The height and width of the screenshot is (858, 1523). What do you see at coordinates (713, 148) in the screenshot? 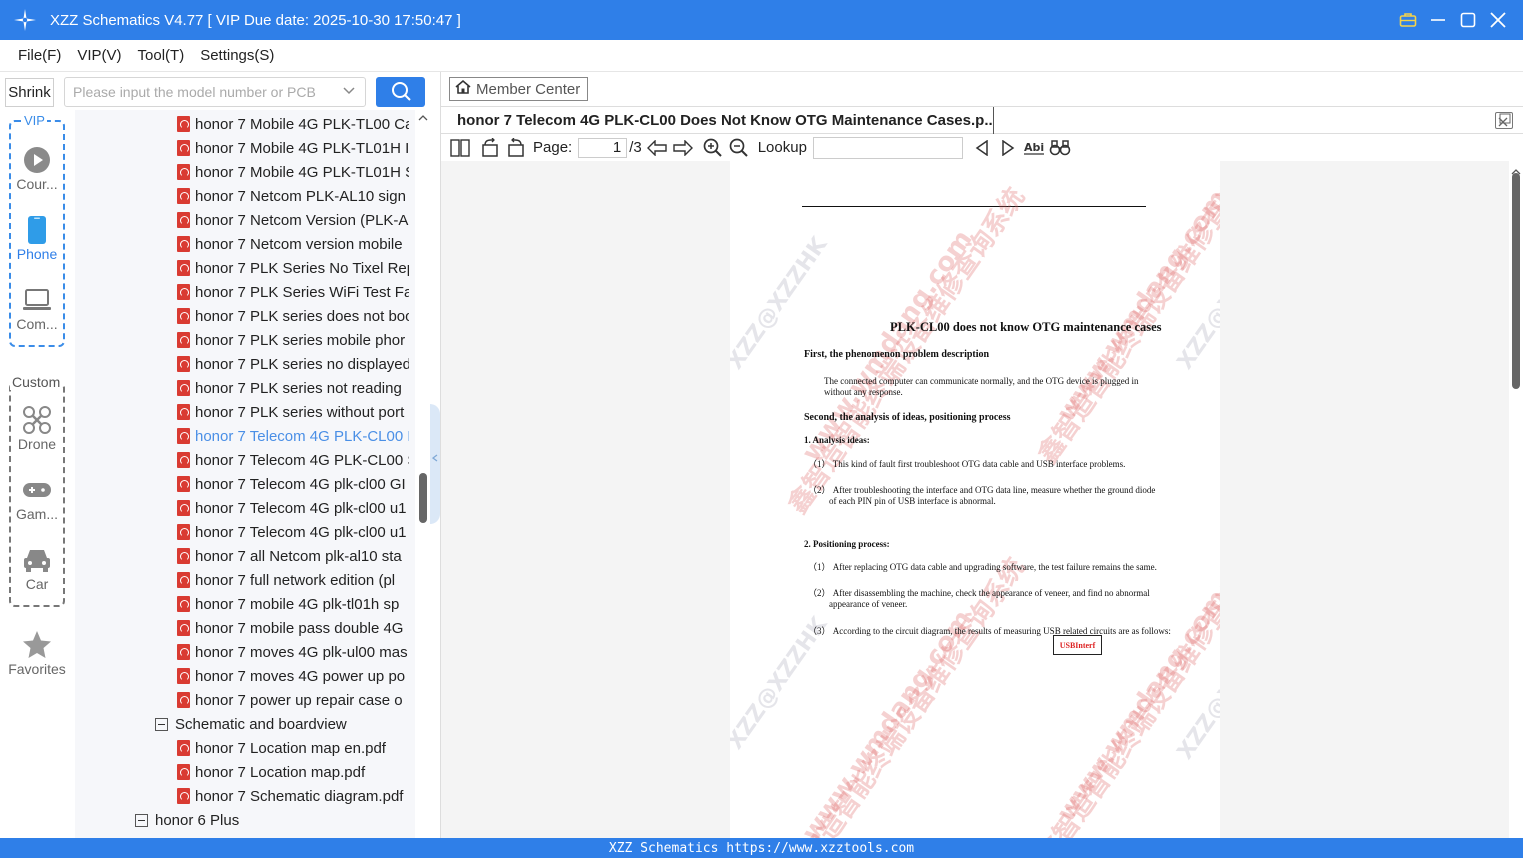
I see `zoom-in-icon` at bounding box center [713, 148].